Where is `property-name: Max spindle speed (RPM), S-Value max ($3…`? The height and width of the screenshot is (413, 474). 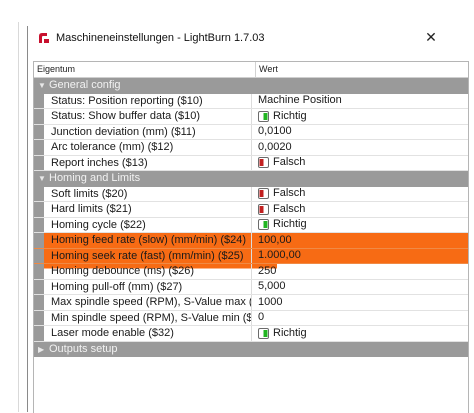 property-name: Max spindle speed (RPM), S-Value max ($3… is located at coordinates (148, 302).